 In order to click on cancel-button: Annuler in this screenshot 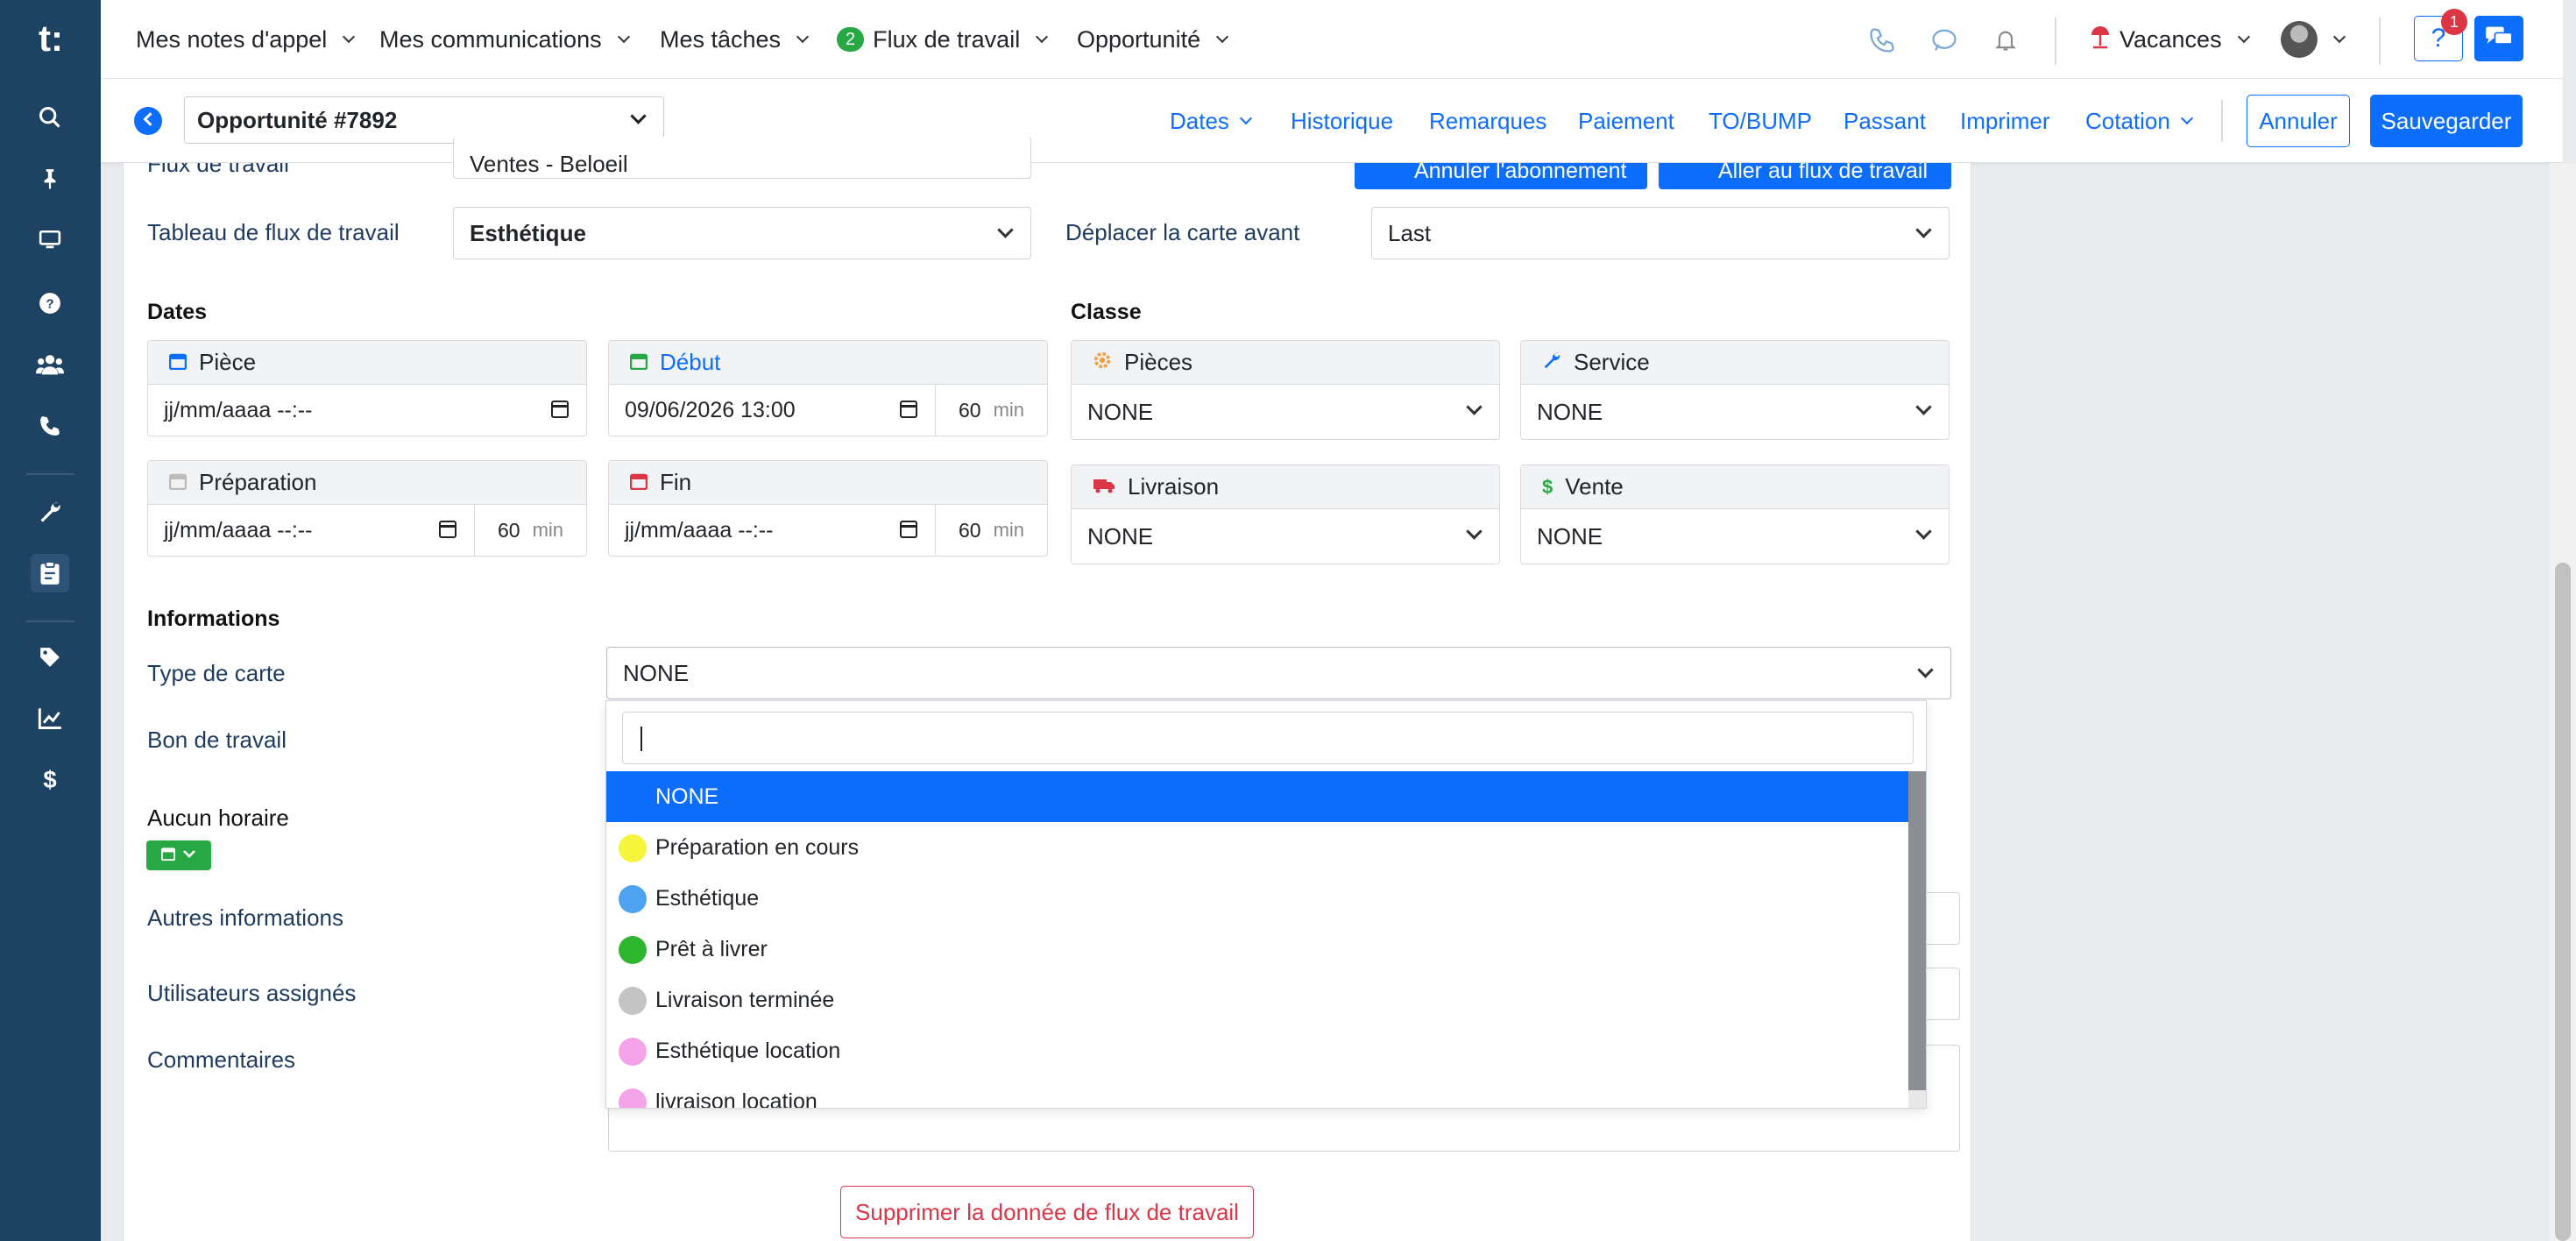, I will do `click(2298, 121)`.